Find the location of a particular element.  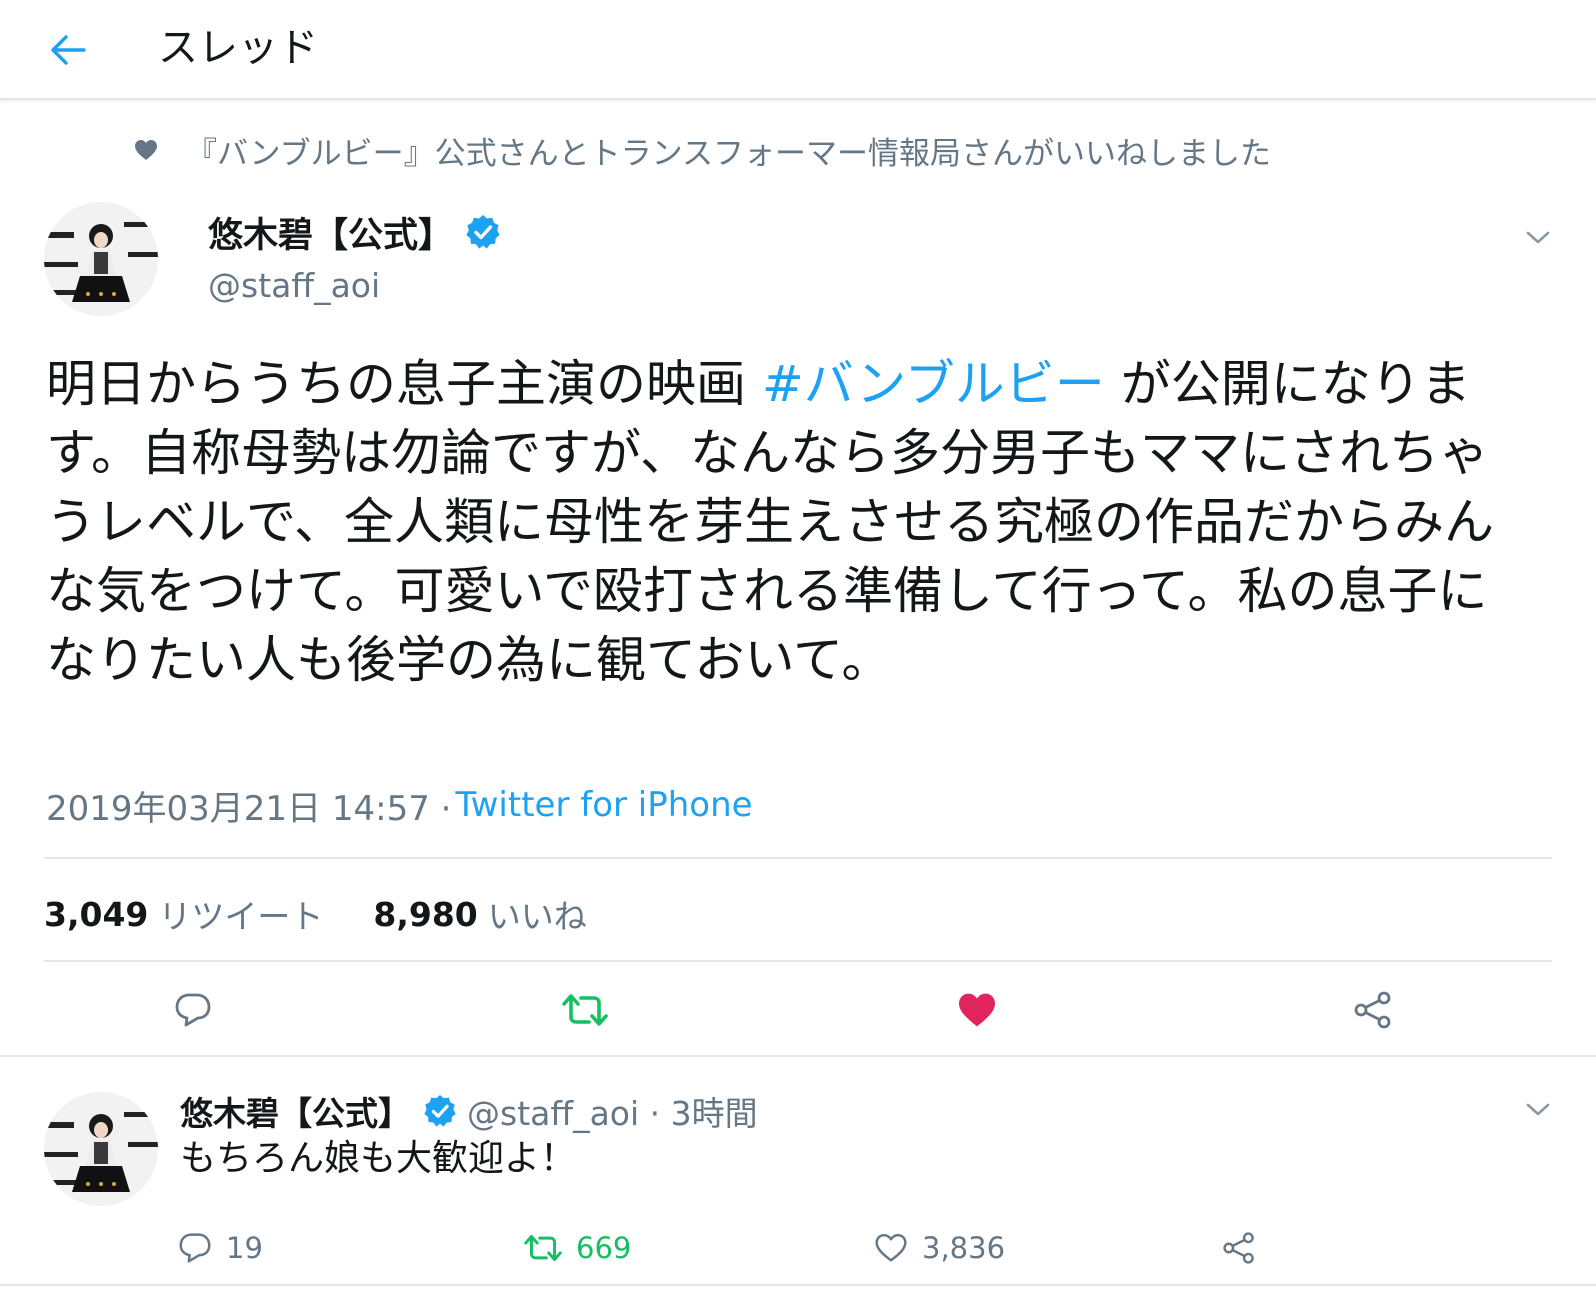

reply-header: 悠木碧【公式】 @staff_aoi · 3時間 is located at coordinates (469, 1111).